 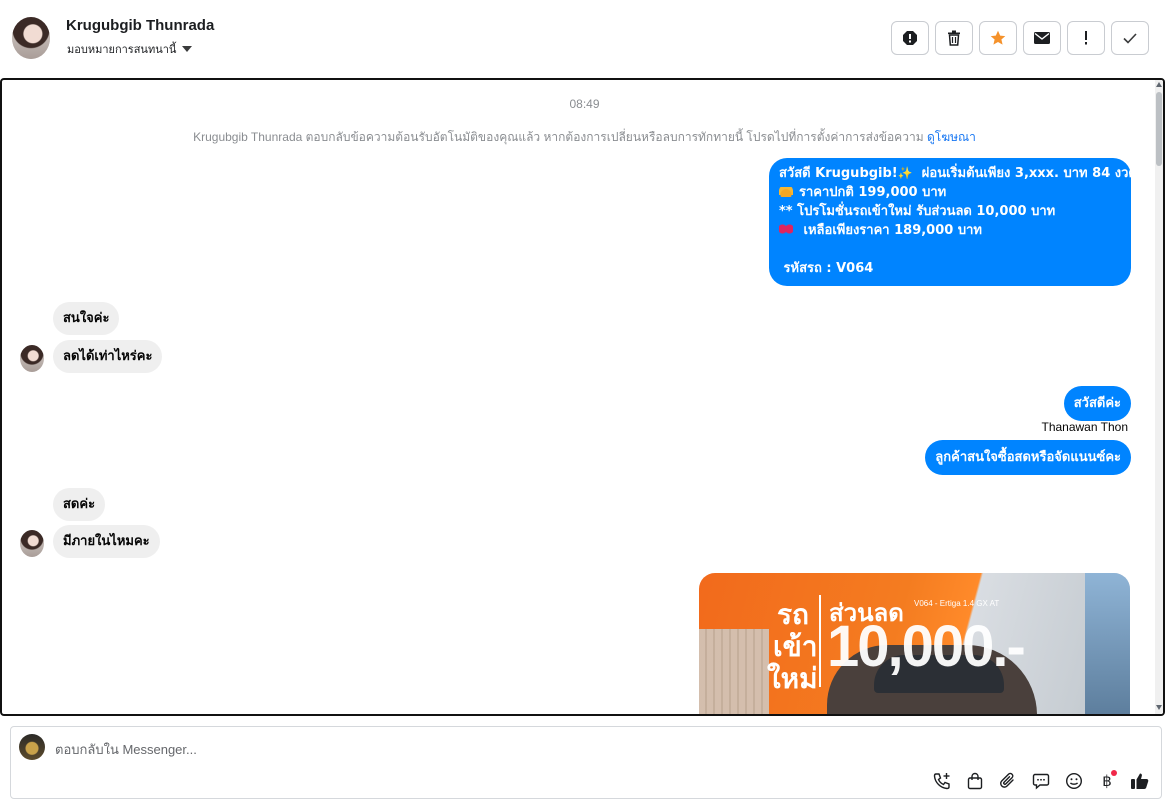 I want to click on welcome-line-1: สวัสดี Krugubgib!, so click(x=838, y=173).